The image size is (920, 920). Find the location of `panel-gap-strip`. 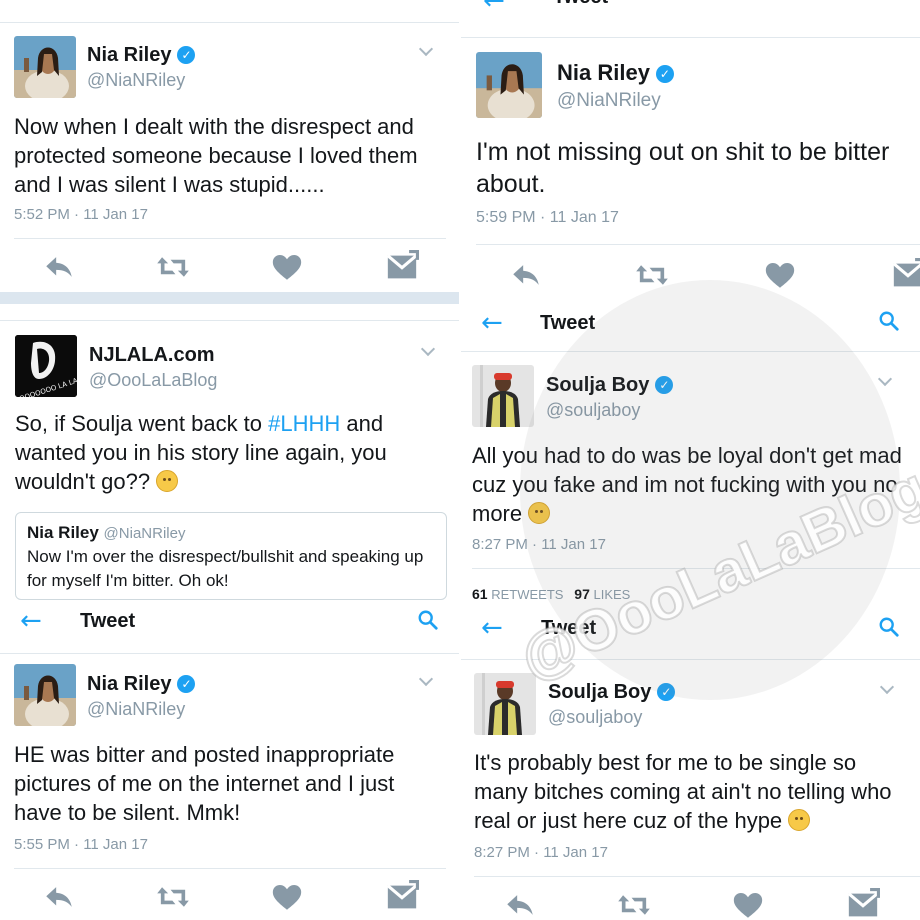

panel-gap-strip is located at coordinates (229, 298).